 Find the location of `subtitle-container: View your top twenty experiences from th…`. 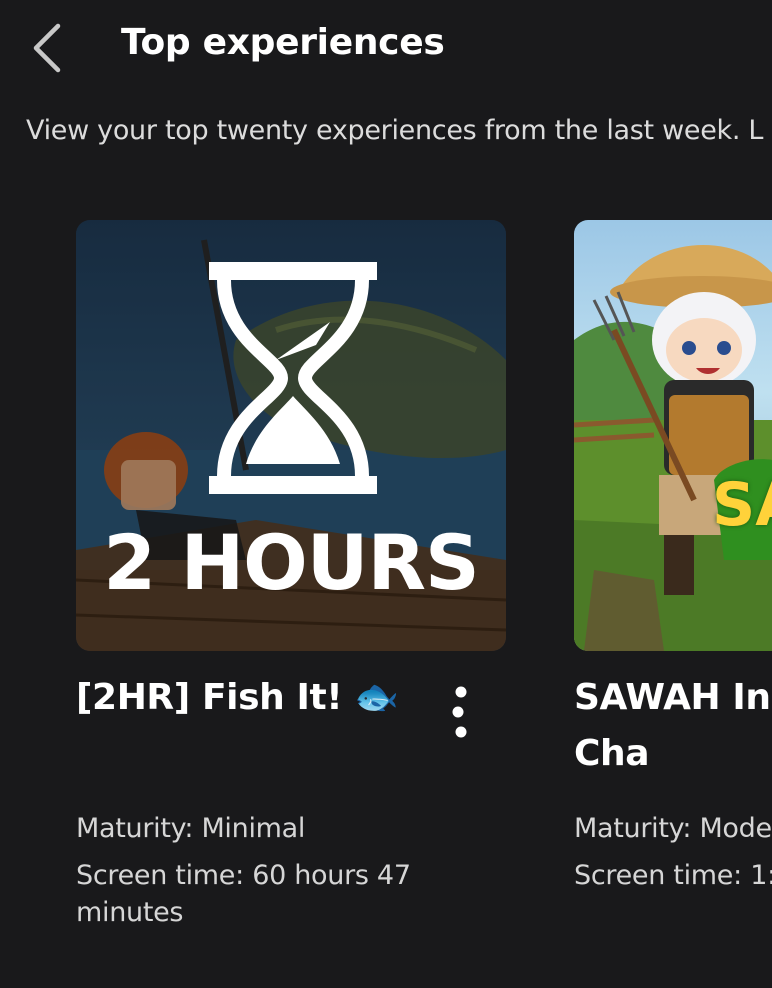

subtitle-container: View your top twenty experiences from th… is located at coordinates (386, 130).